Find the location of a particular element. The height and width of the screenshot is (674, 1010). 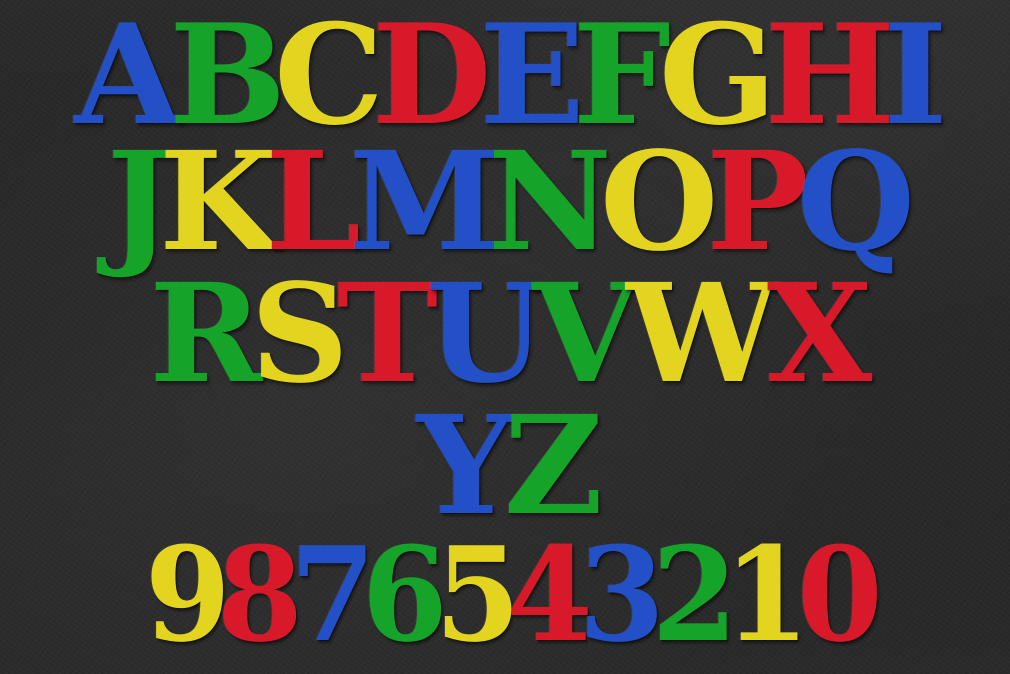

letter-w: W is located at coordinates (702, 334).